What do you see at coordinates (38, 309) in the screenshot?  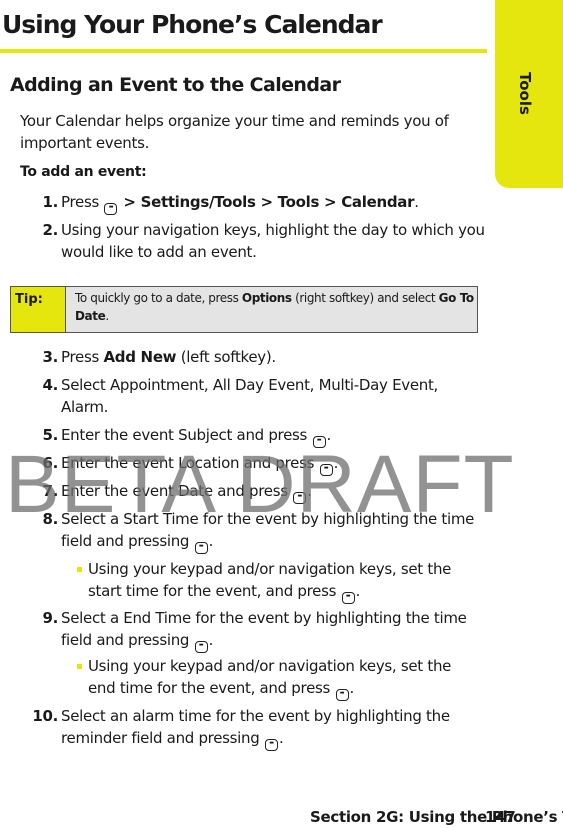 I see `tip-label: Tip:` at bounding box center [38, 309].